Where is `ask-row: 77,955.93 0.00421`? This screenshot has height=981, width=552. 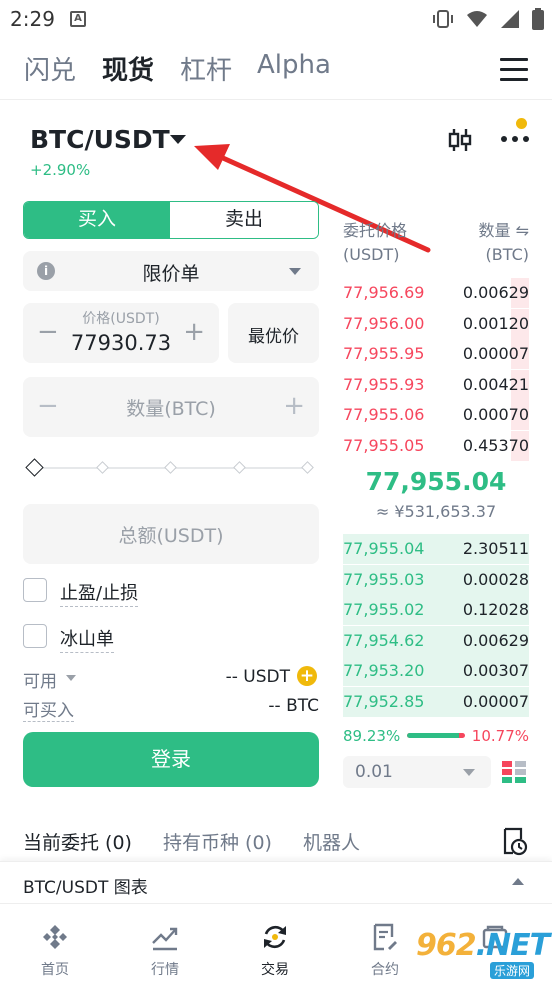 ask-row: 77,955.93 0.00421 is located at coordinates (436, 384).